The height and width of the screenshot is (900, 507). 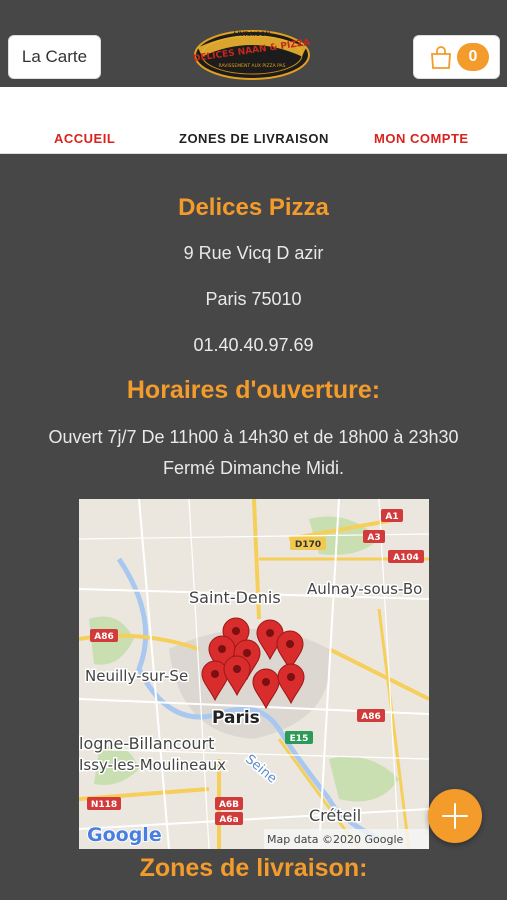 I want to click on svg-text: E15, so click(x=299, y=739).